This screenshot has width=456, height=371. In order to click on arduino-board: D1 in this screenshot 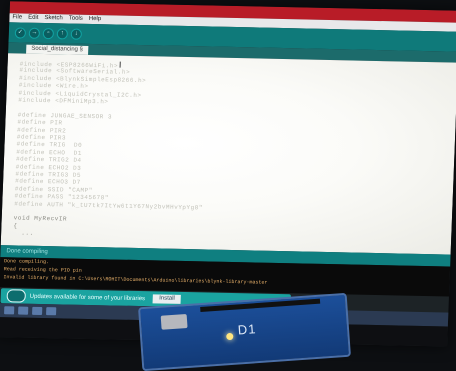, I will do `click(244, 331)`.